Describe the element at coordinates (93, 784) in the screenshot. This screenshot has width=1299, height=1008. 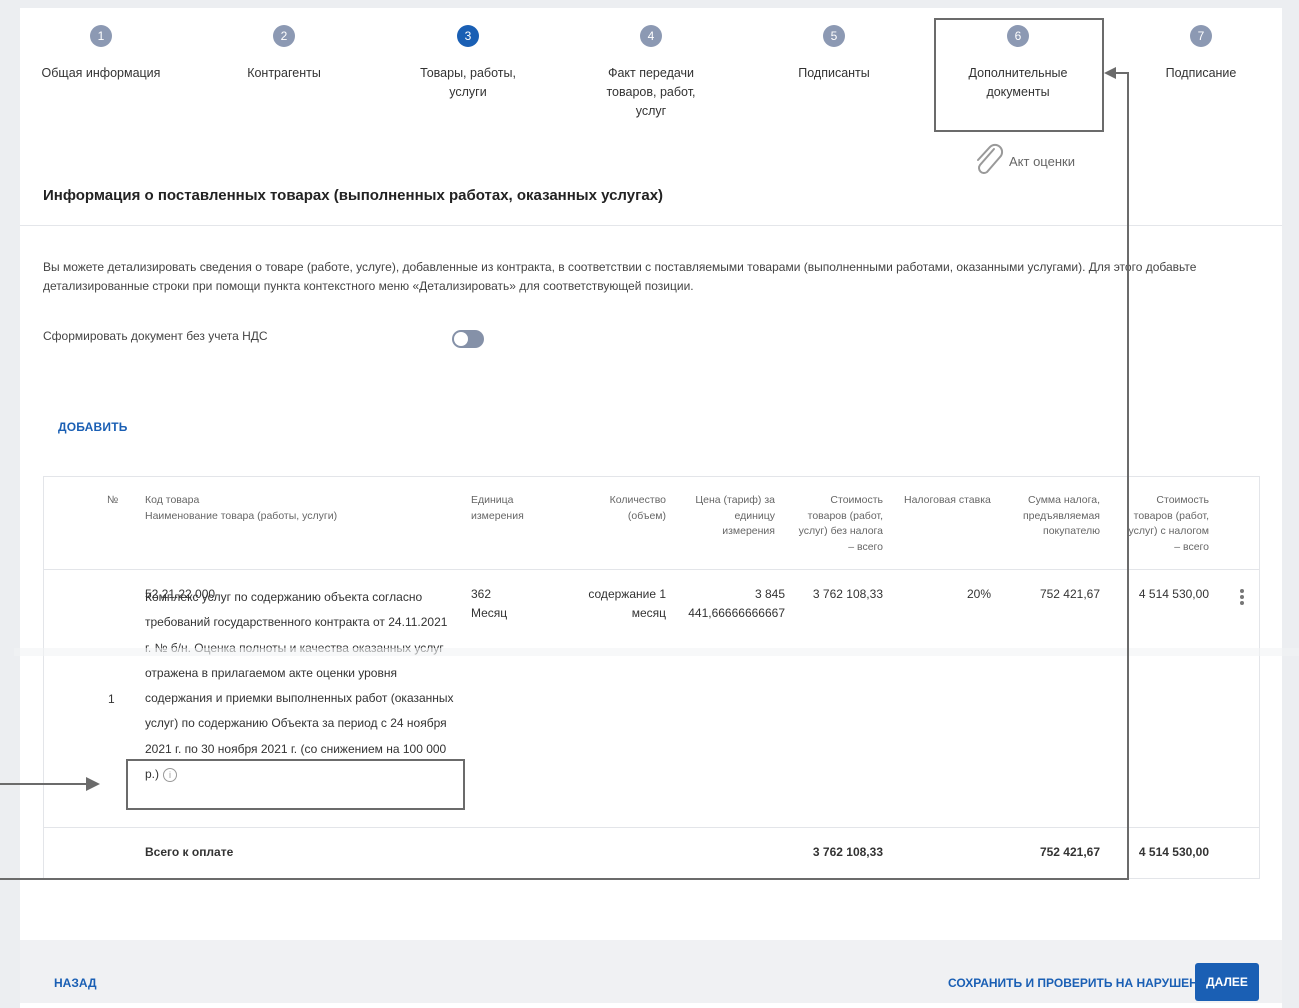
I see `arrow-head-text` at that location.